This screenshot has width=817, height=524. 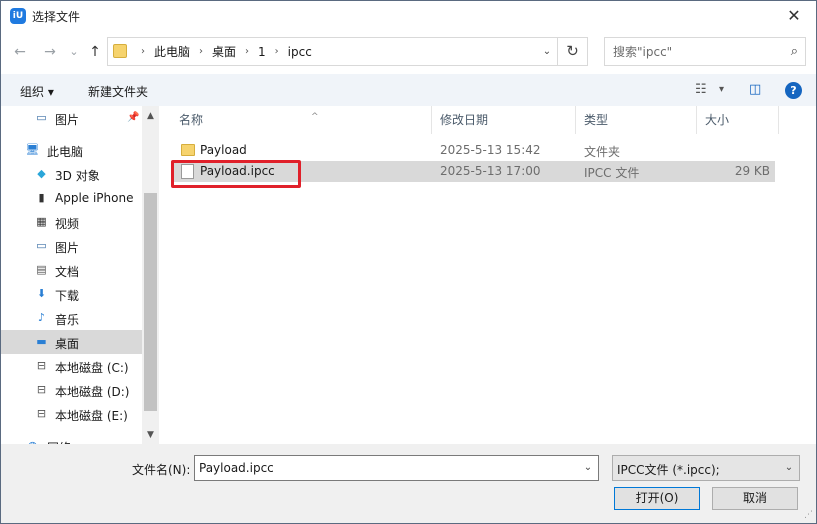 What do you see at coordinates (41, 365) in the screenshot?
I see `drive-c-icon: ⊟` at bounding box center [41, 365].